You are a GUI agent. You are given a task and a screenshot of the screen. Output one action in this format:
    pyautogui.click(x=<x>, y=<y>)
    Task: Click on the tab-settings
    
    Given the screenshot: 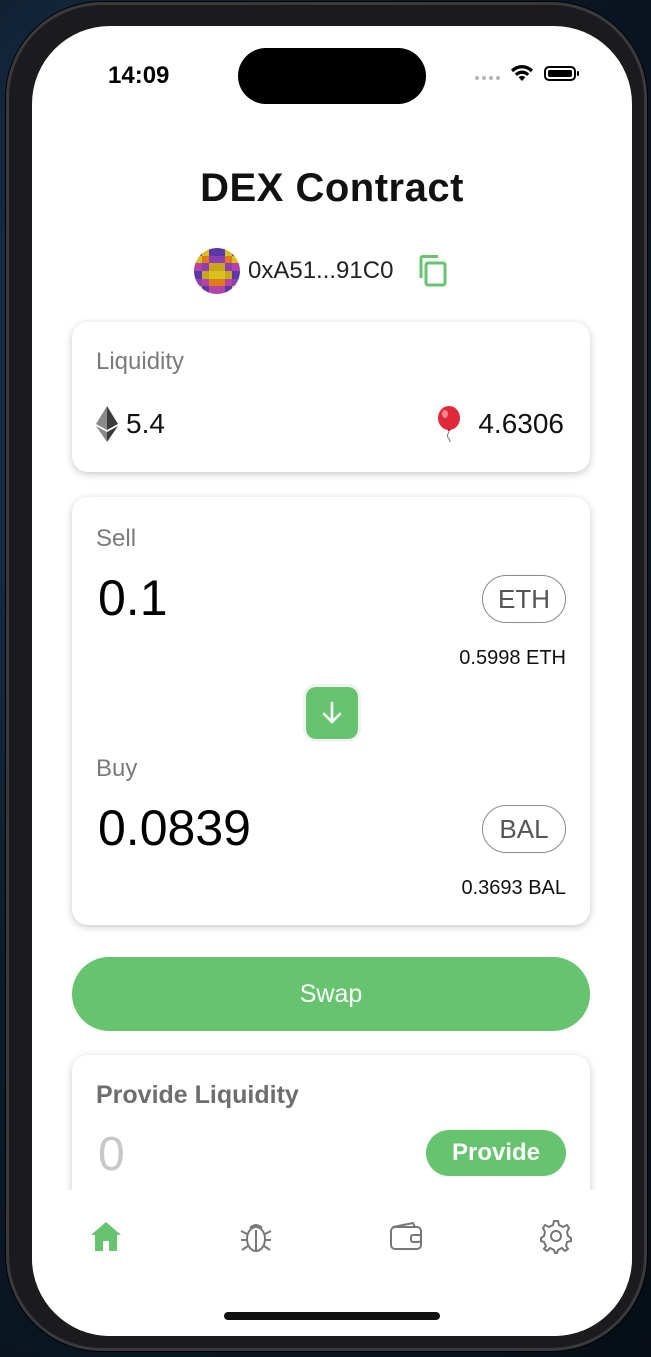 What is the action you would take?
    pyautogui.click(x=556, y=1236)
    